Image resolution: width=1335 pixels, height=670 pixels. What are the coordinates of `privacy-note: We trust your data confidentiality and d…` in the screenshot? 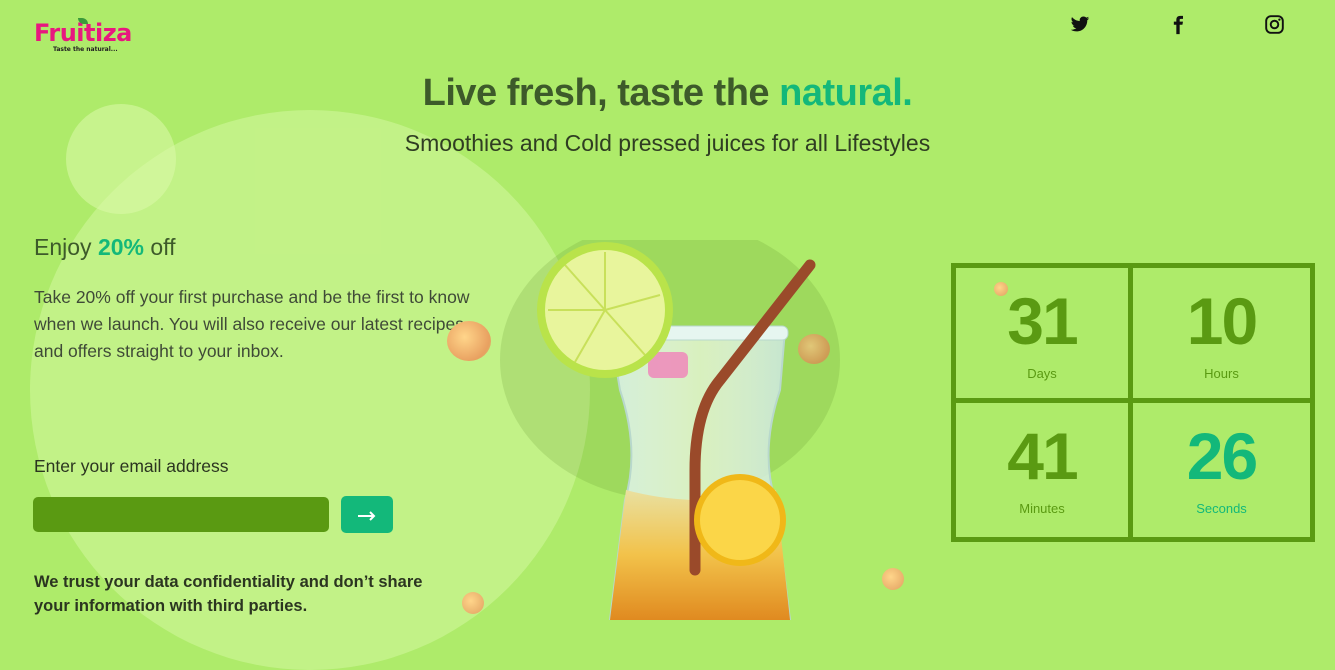 It's located at (228, 594).